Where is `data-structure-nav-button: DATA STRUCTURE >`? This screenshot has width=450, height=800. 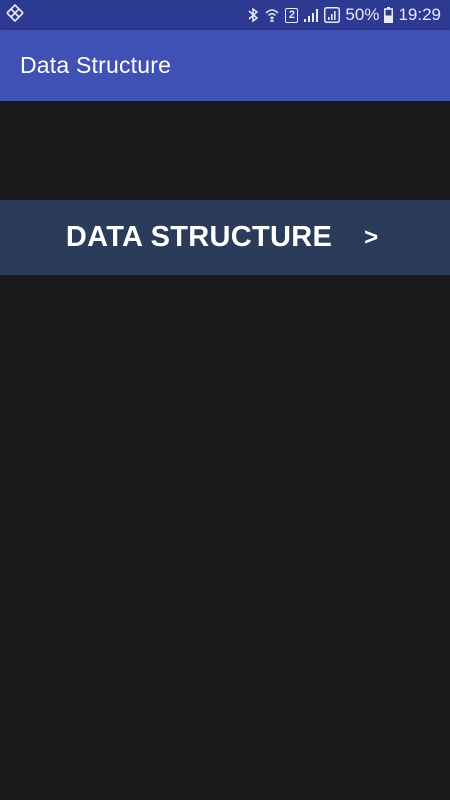
data-structure-nav-button: DATA STRUCTURE > is located at coordinates (225, 237).